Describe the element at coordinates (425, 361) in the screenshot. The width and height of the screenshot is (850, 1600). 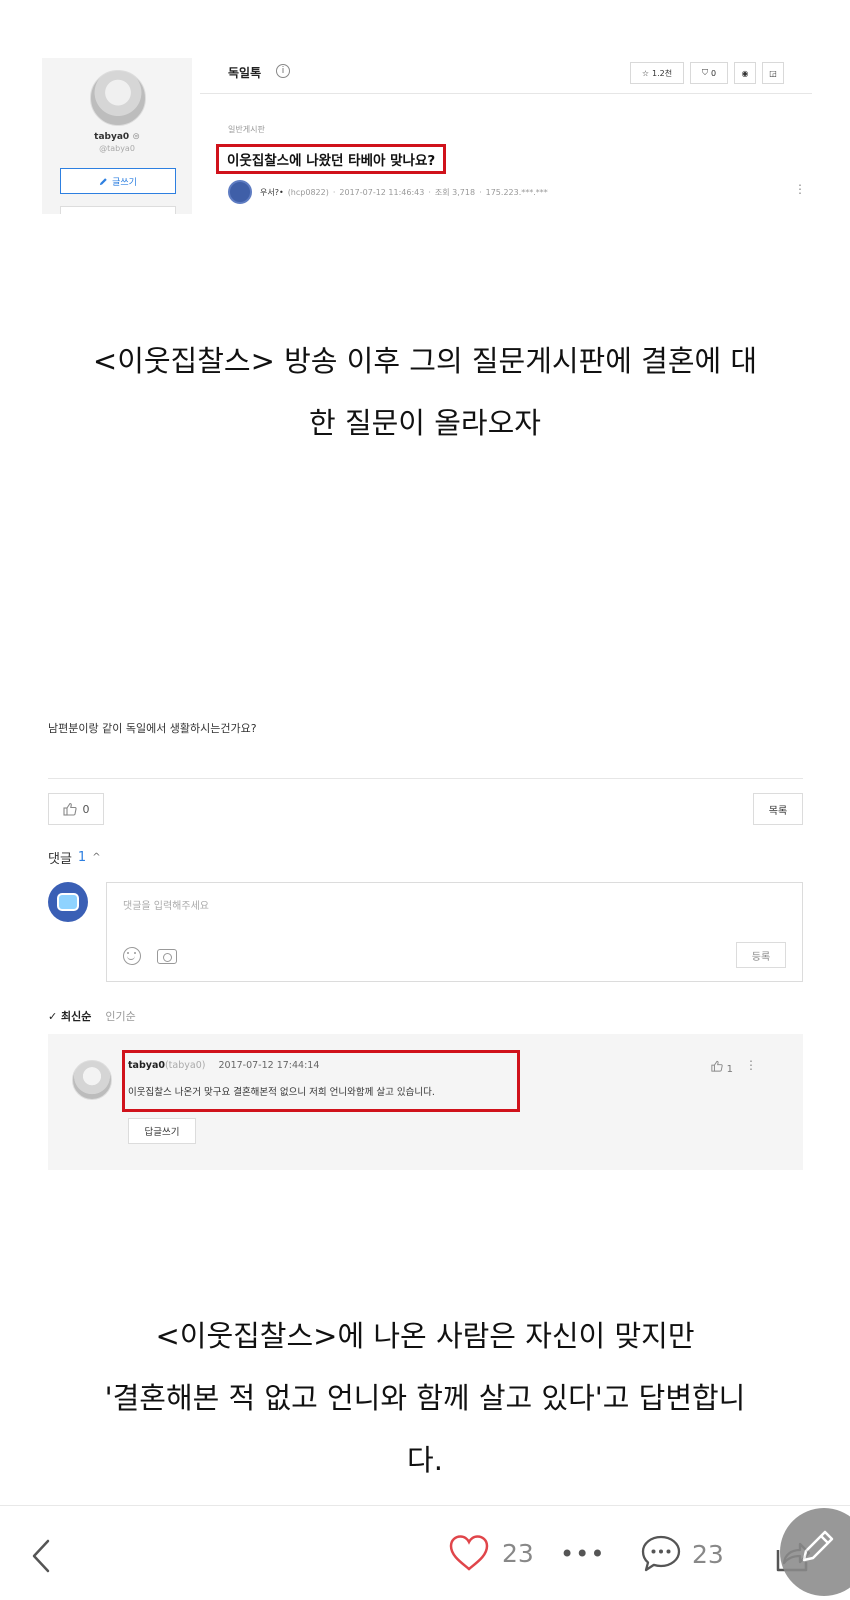
I see `caption-first-line-1: <이웃집찰스> 방송 이후 그의 질문게시판에 결혼에 대` at that location.